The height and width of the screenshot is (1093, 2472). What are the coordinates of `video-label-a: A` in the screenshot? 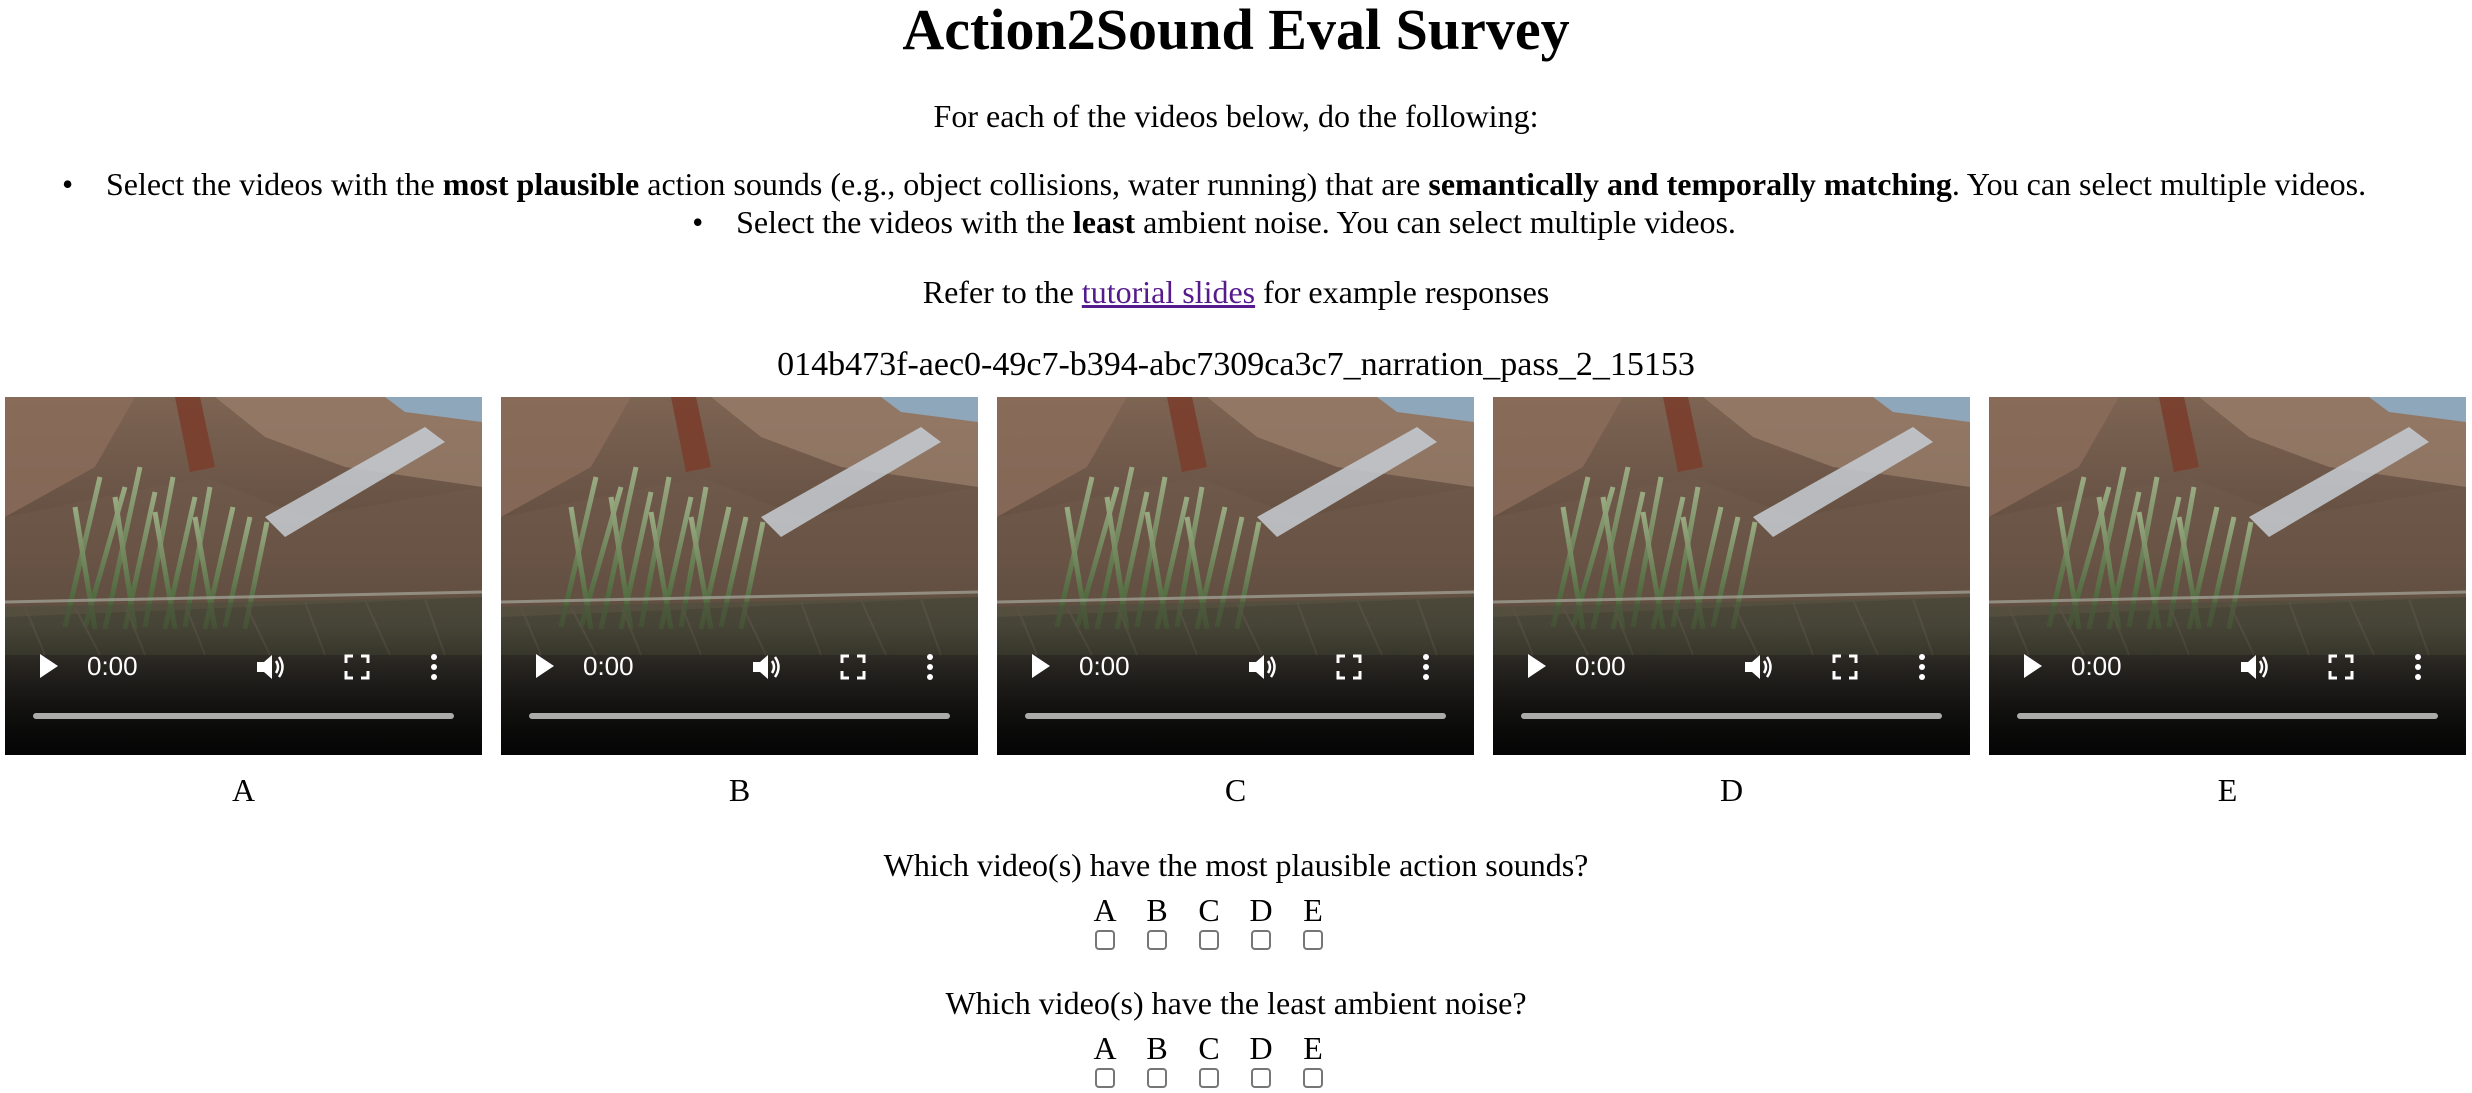 It's located at (243, 790).